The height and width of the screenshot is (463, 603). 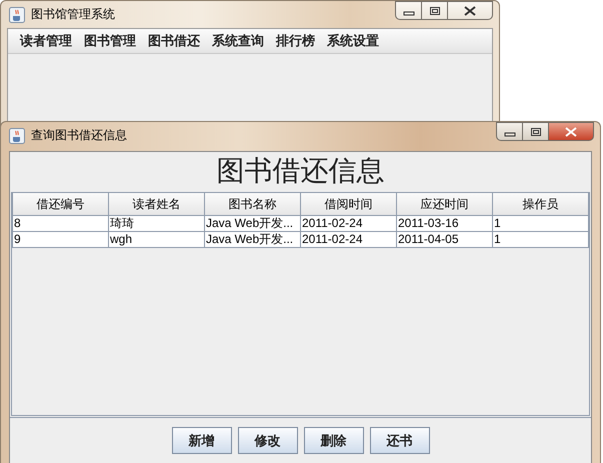 I want to click on action-button: 新增, so click(x=202, y=440).